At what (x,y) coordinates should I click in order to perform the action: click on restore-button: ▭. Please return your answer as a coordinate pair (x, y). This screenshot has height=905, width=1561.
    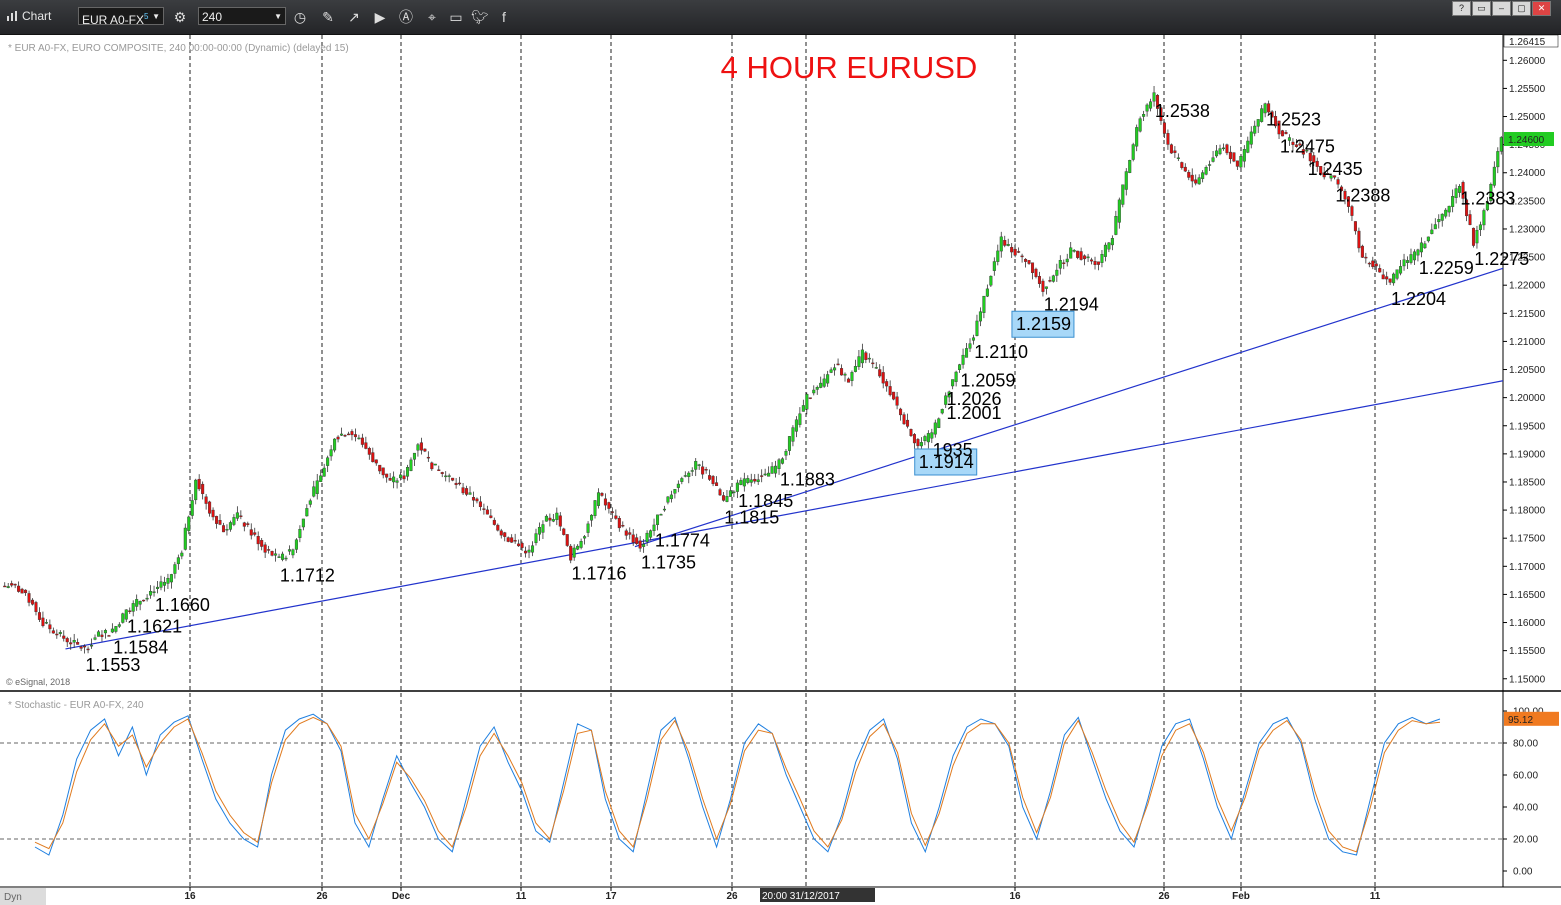
    Looking at the image, I should click on (1481, 8).